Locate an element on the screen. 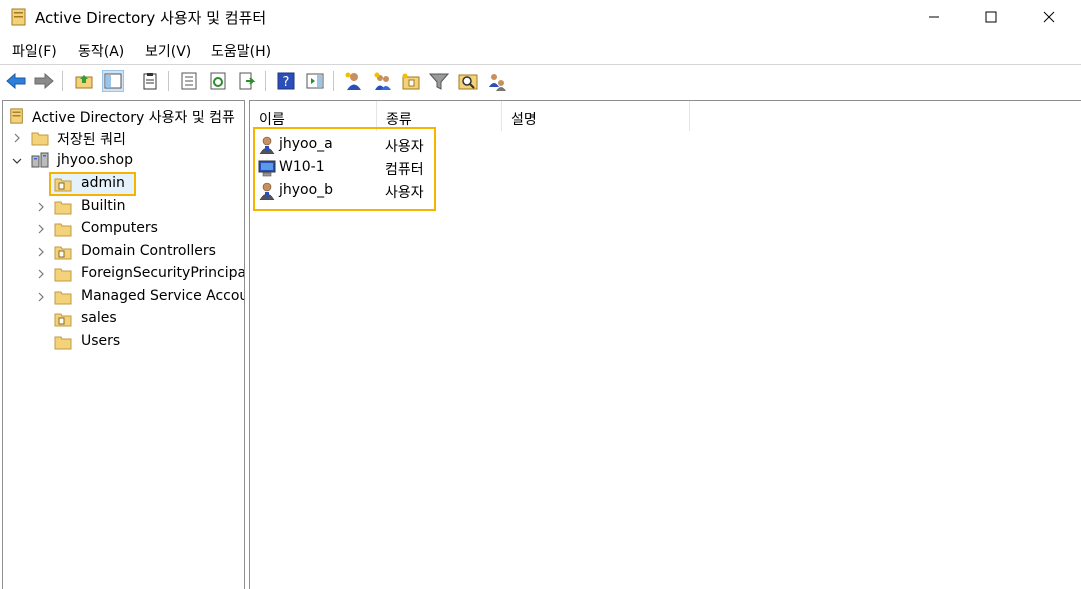 This screenshot has width=1081, height=589. forward-button is located at coordinates (44, 81).